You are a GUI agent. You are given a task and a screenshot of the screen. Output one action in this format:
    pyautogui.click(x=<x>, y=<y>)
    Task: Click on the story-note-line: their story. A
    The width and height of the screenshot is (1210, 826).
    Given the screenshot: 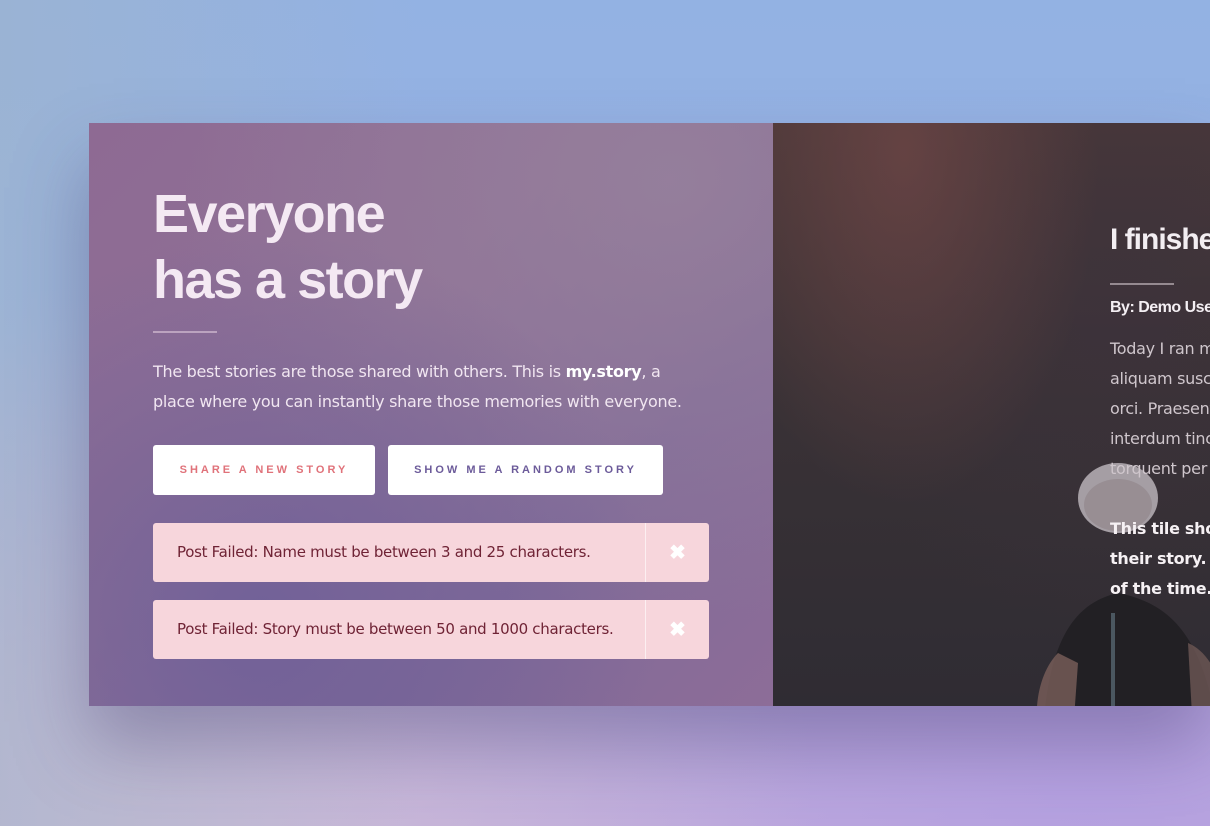 What is the action you would take?
    pyautogui.click(x=1160, y=558)
    